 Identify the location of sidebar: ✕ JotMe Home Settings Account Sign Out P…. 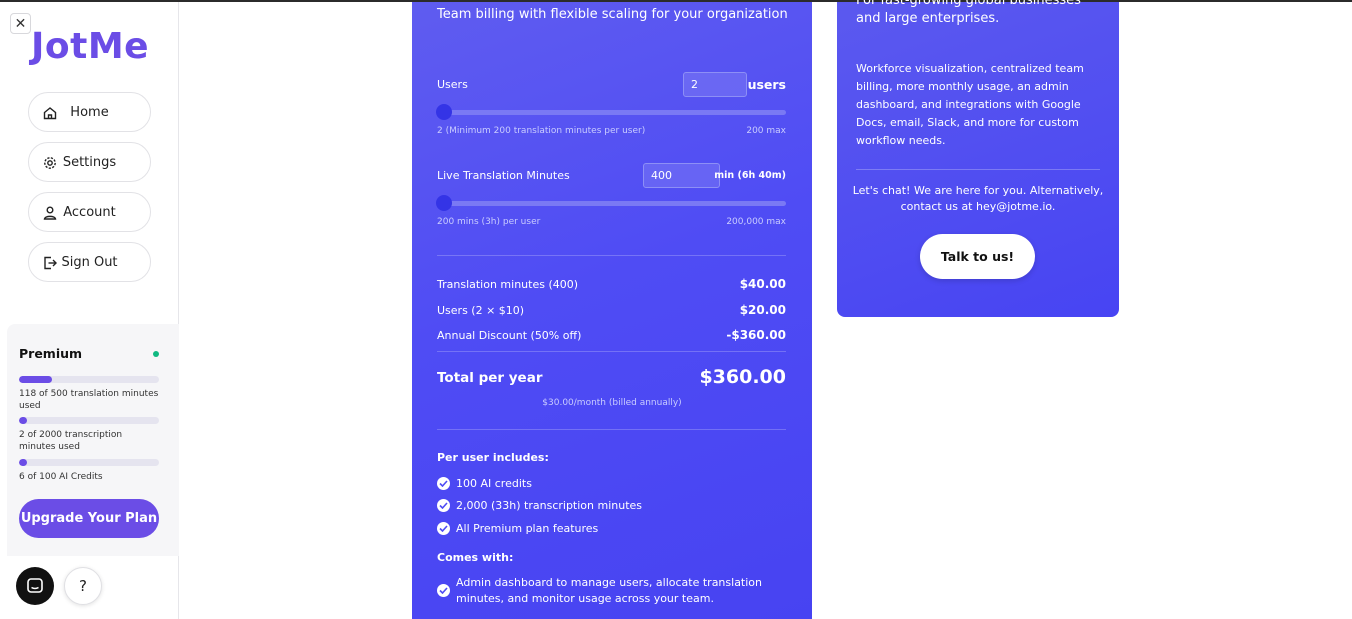
(89, 310).